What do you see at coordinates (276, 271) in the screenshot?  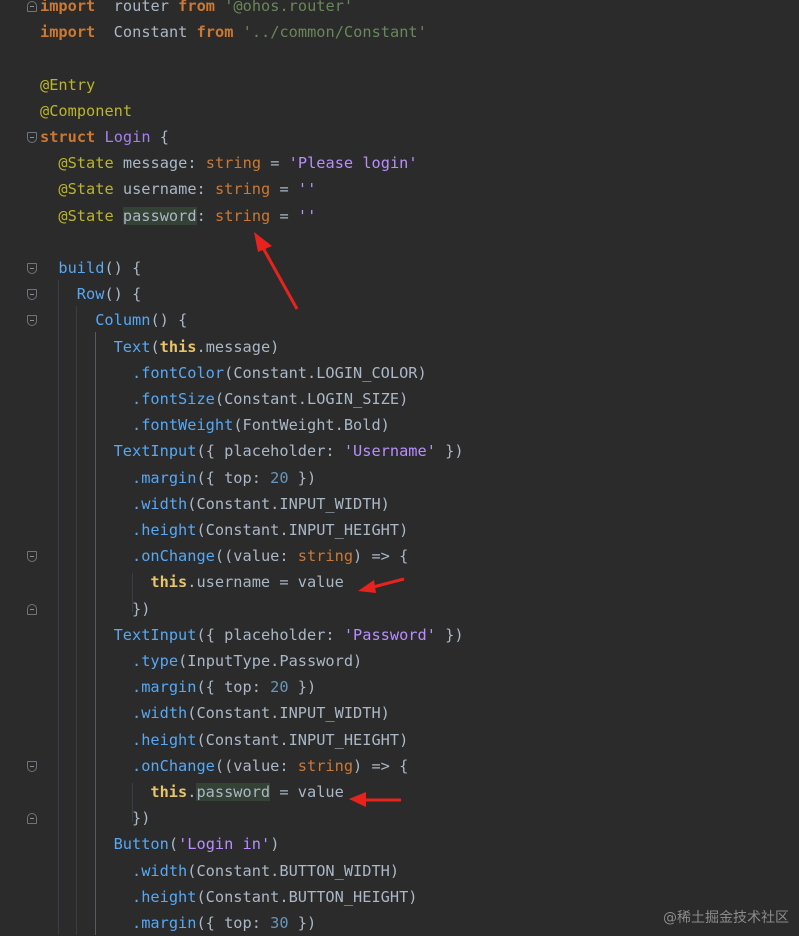 I see `arrow-to-password-state` at bounding box center [276, 271].